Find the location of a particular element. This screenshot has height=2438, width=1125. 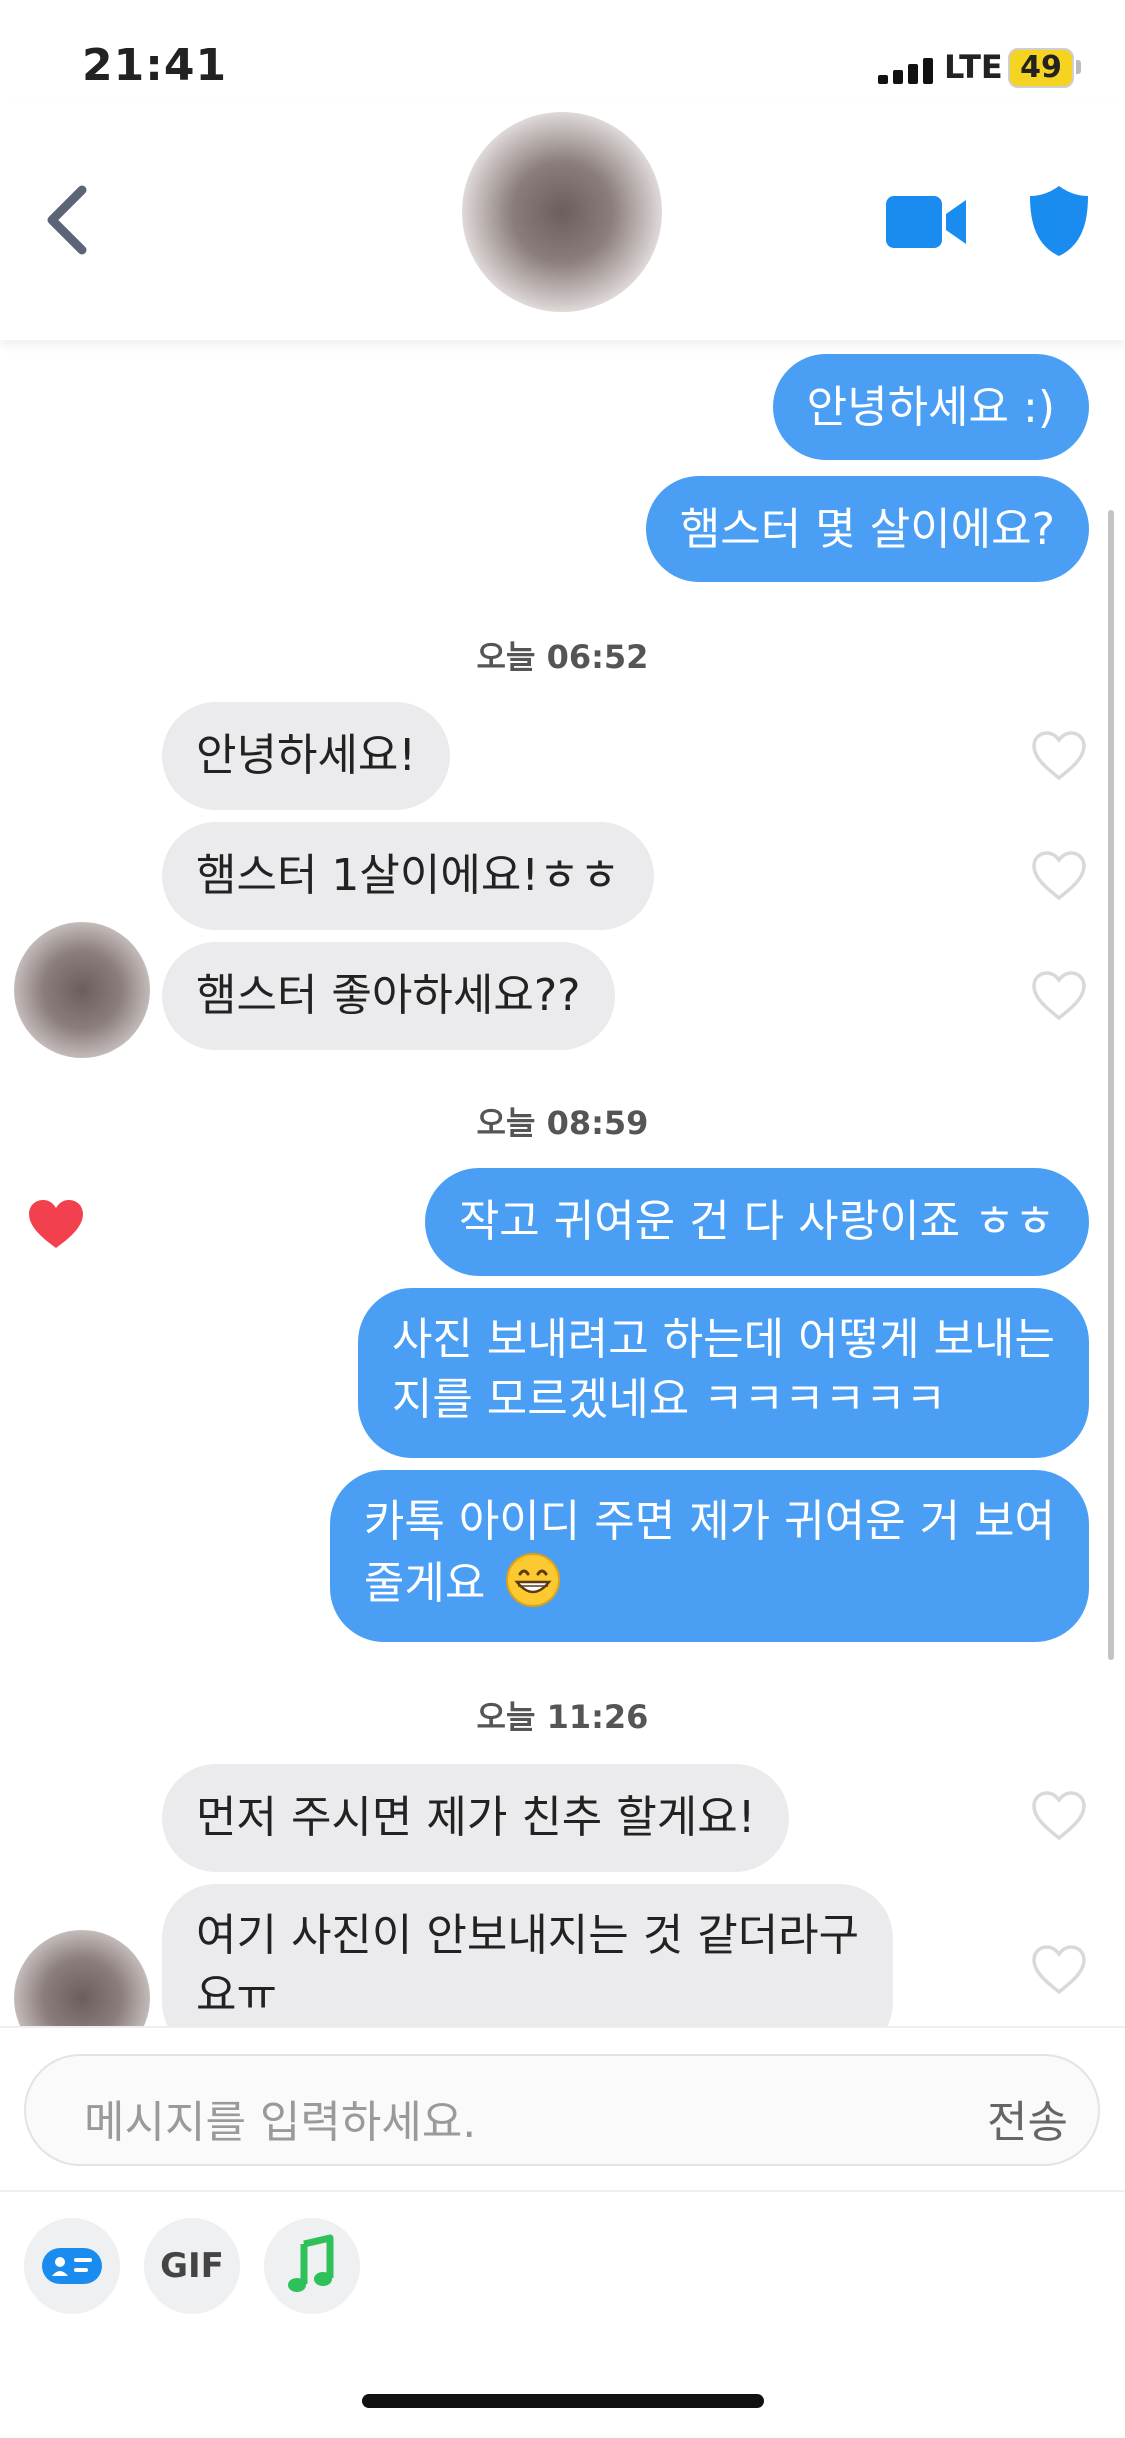

video-call-button is located at coordinates (927, 222).